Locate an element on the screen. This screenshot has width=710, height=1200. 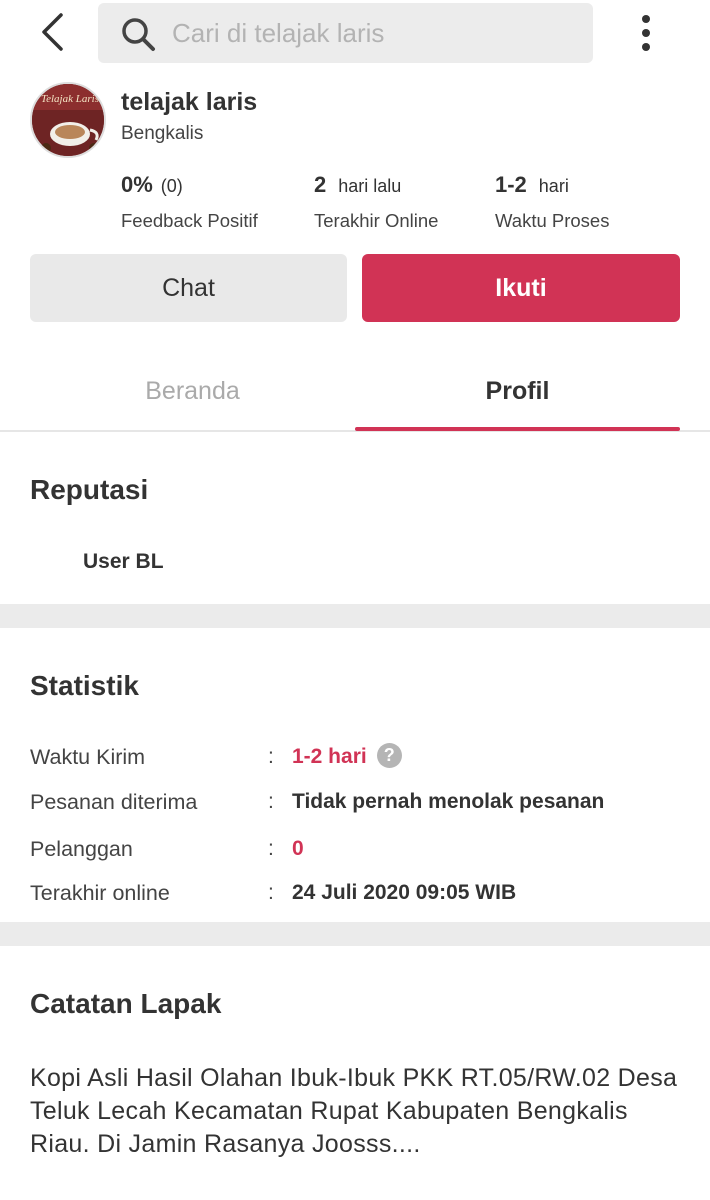
stat-sub: hari lalu is located at coordinates (370, 186).